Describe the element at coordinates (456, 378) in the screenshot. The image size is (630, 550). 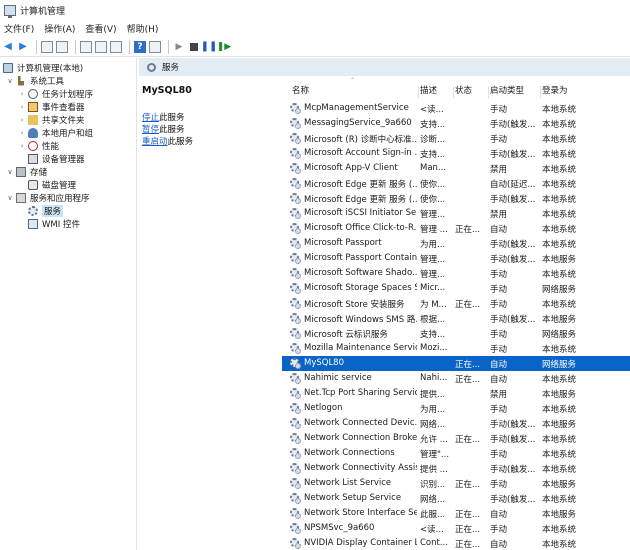
I see `service-row: Nahimic service Nahi... 正在... 自动 本地系统` at that location.